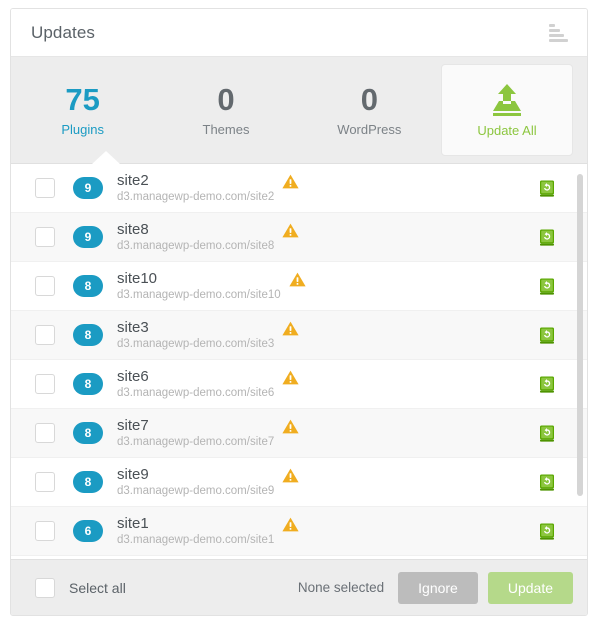 Image resolution: width=600 pixels, height=625 pixels. I want to click on stat-tab-themes: 0 Themes, so click(225, 109).